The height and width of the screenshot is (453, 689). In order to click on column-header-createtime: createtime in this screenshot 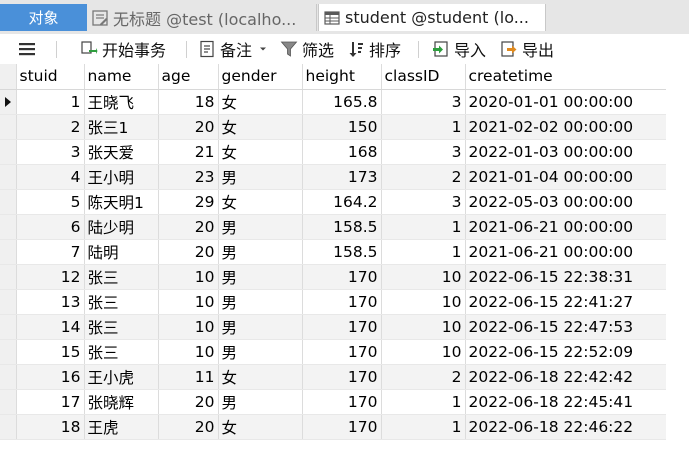, I will do `click(566, 77)`.